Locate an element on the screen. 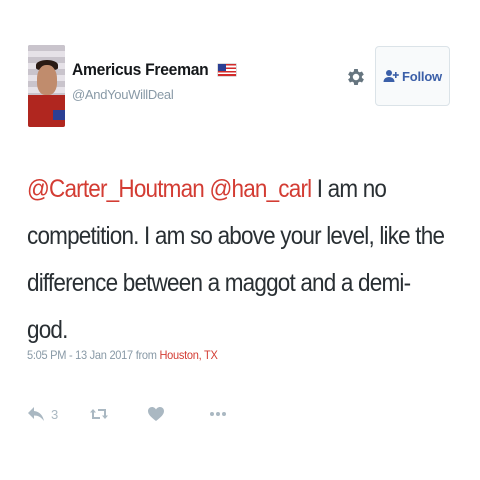 The width and height of the screenshot is (480, 480). more-button is located at coordinates (218, 414).